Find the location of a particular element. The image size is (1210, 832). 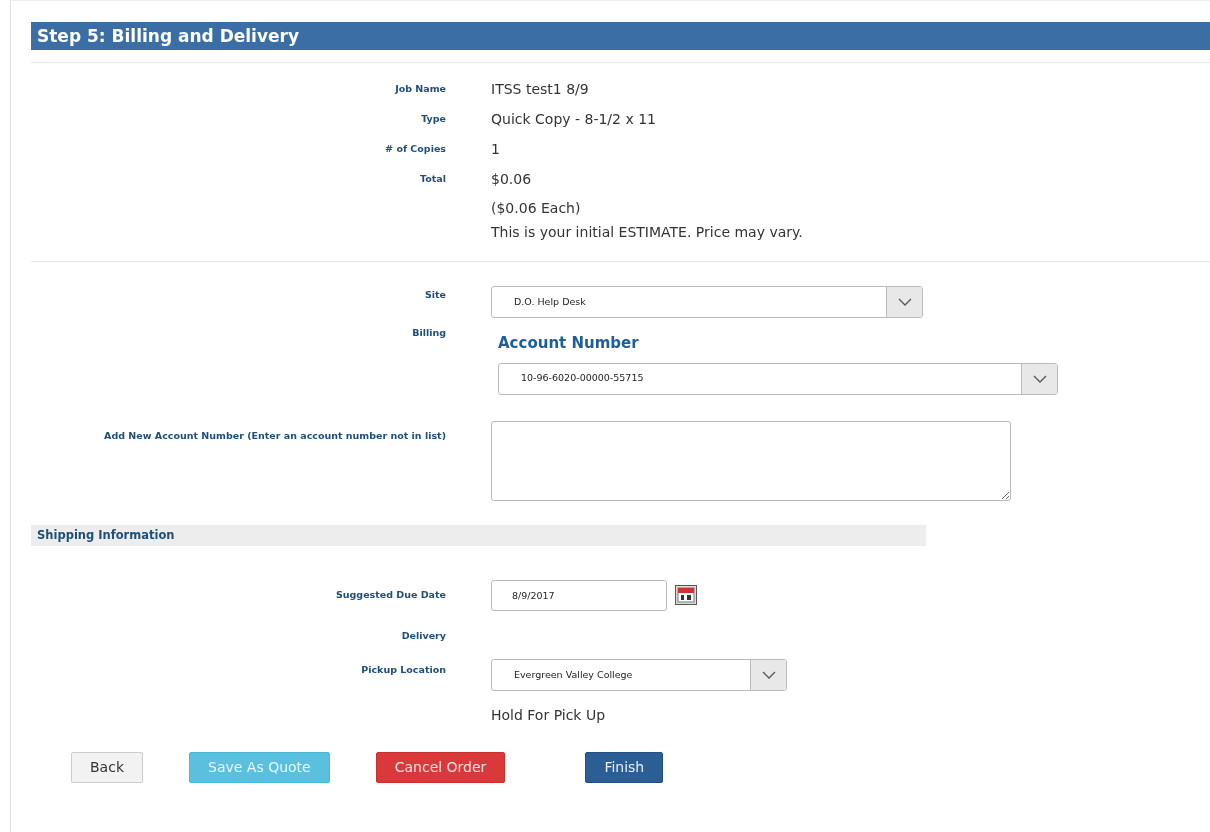

field-value: ITSS test1 8/9 is located at coordinates (540, 89).